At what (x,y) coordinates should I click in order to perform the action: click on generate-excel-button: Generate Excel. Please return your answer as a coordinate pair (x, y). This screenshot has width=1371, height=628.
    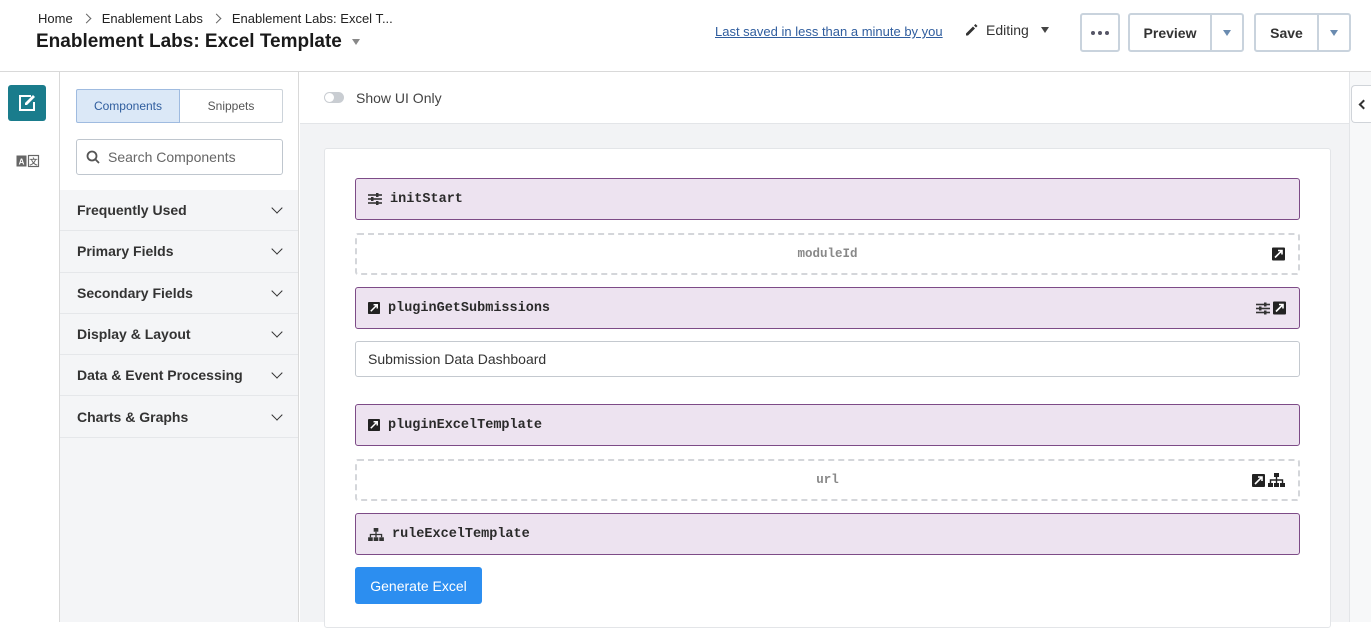
    Looking at the image, I should click on (418, 585).